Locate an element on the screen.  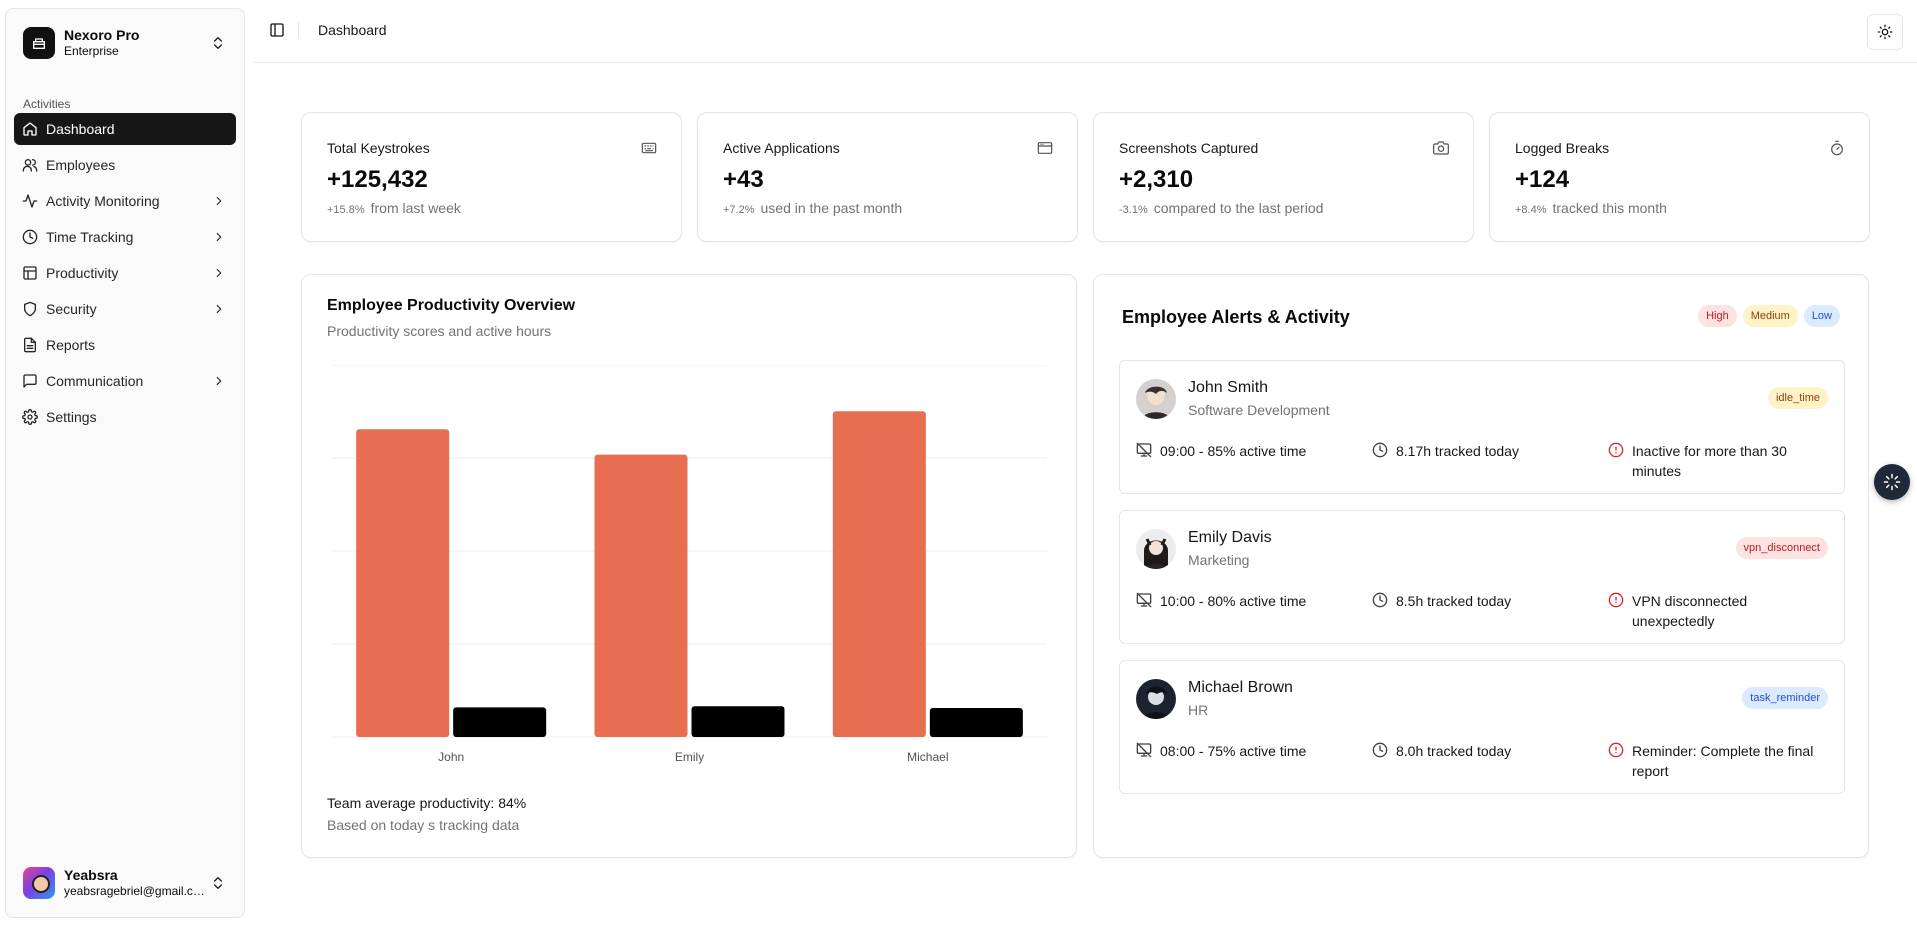
chevrons-up-down-icon is located at coordinates (218, 883).